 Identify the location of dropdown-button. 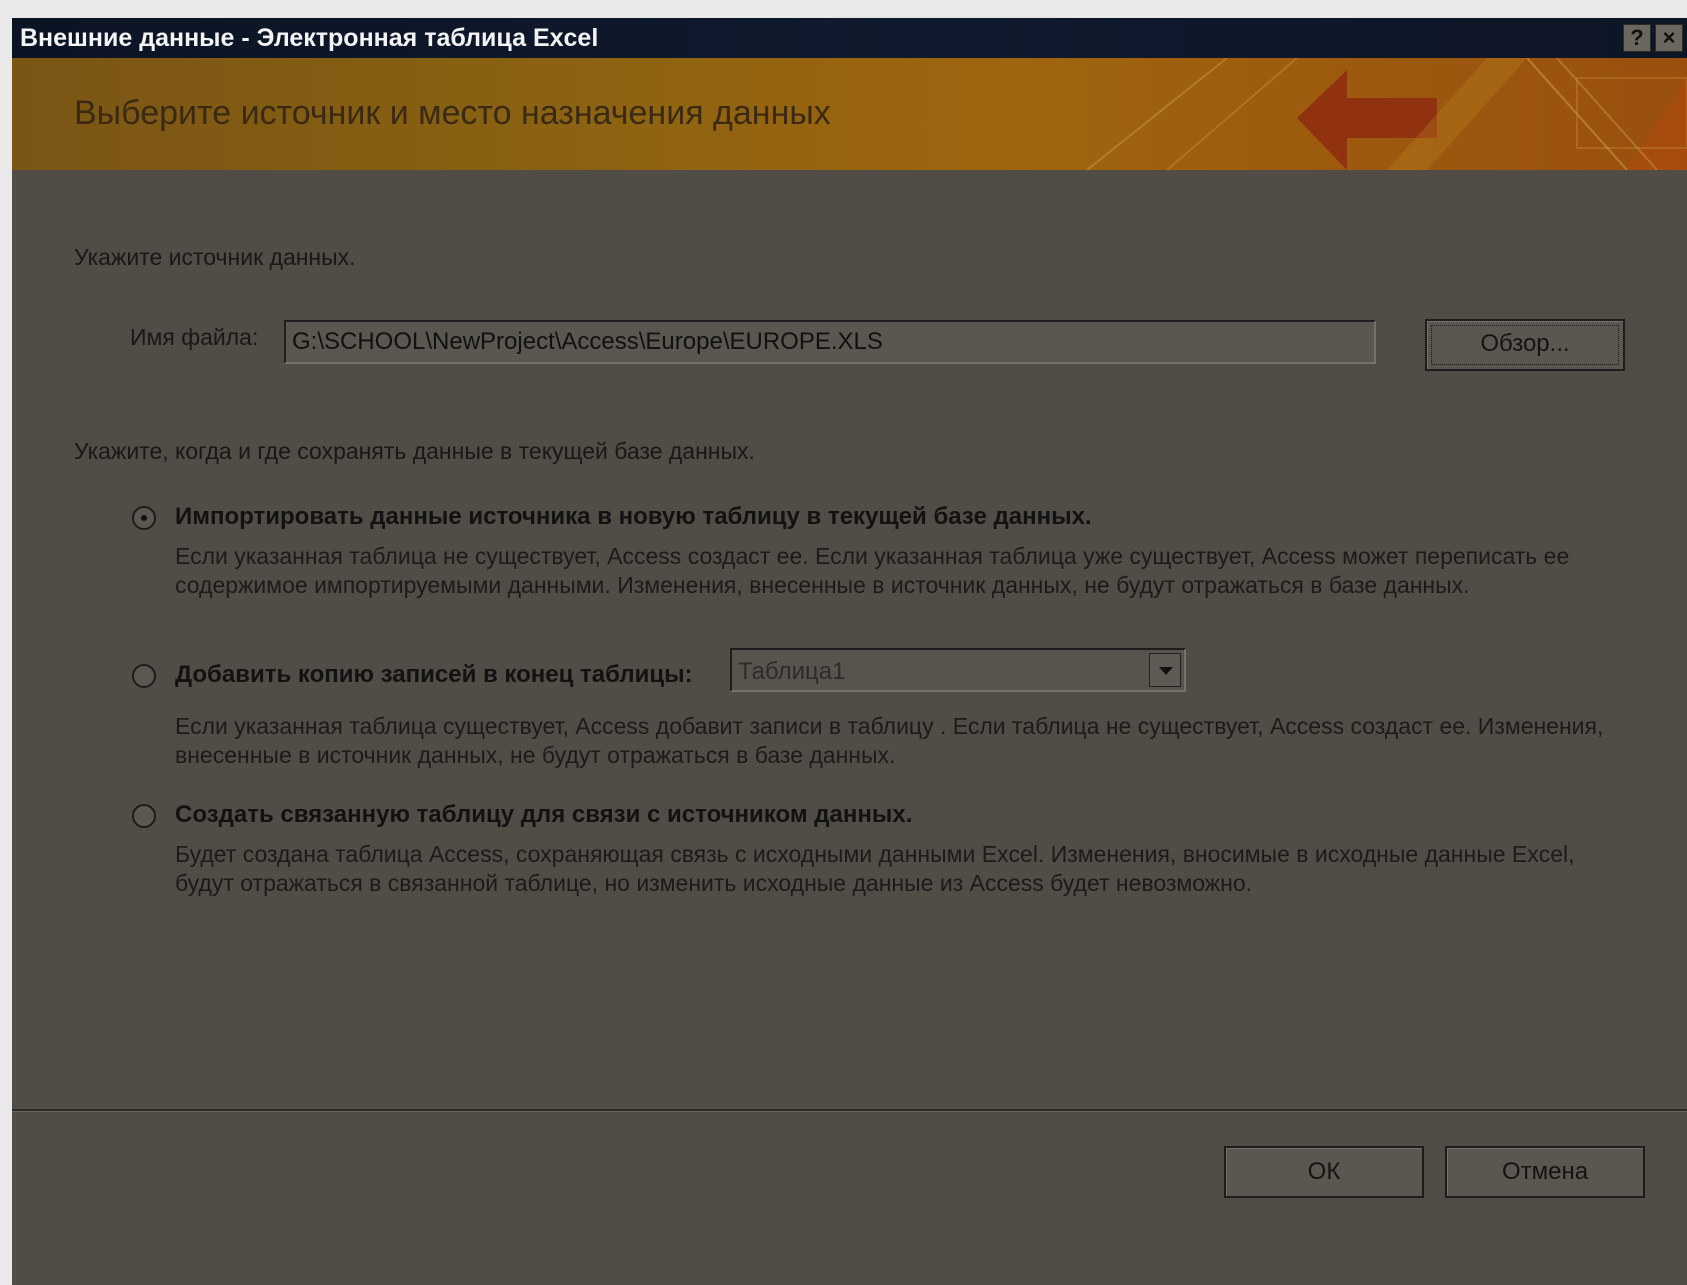
(1165, 670).